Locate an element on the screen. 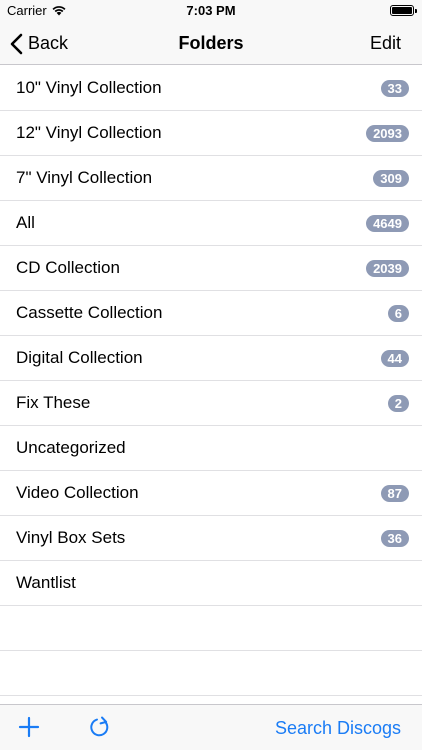 This screenshot has height=750, width=422. folder-name: Video Collection is located at coordinates (77, 492).